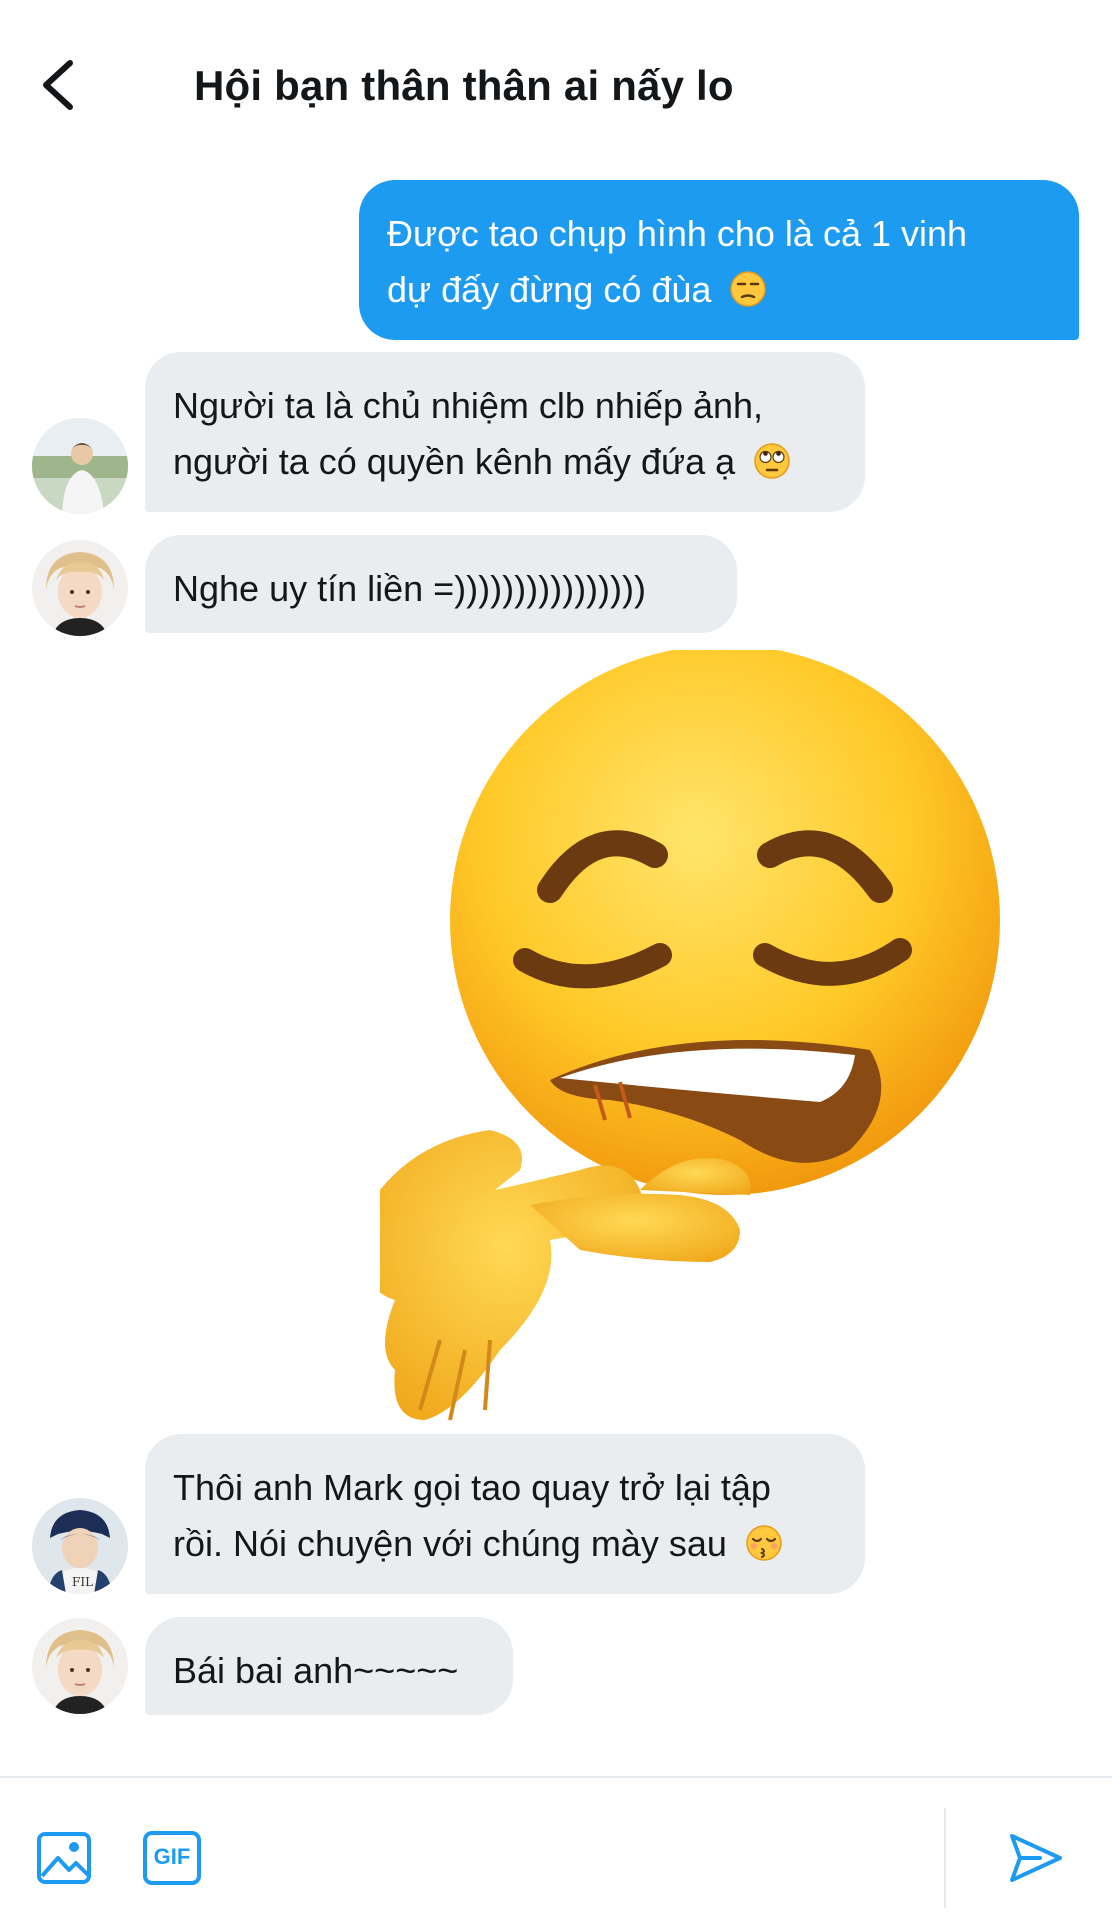 The height and width of the screenshot is (1920, 1112). What do you see at coordinates (719, 290) in the screenshot?
I see `message-line-with-emoji: dự đấy đừng có đùa` at bounding box center [719, 290].